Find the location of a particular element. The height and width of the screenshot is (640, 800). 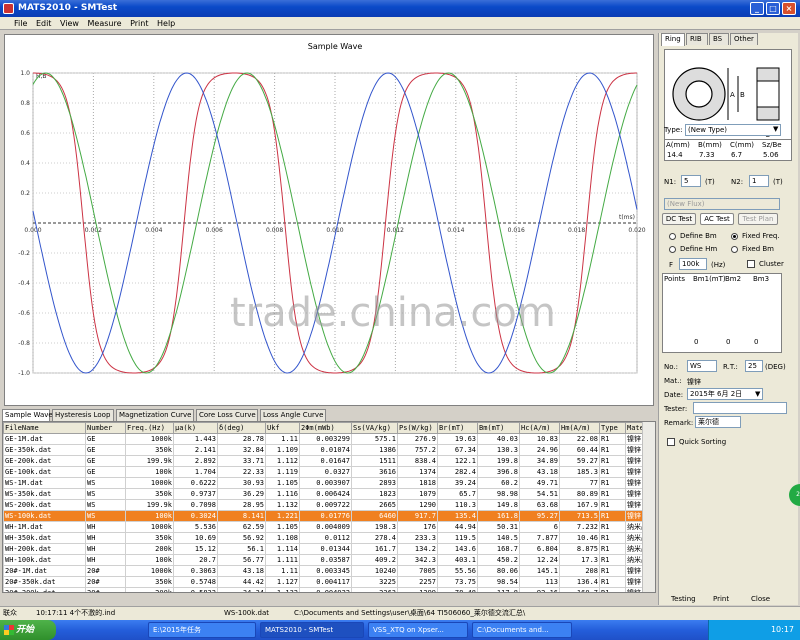

tab-rib: RIB is located at coordinates (697, 39).